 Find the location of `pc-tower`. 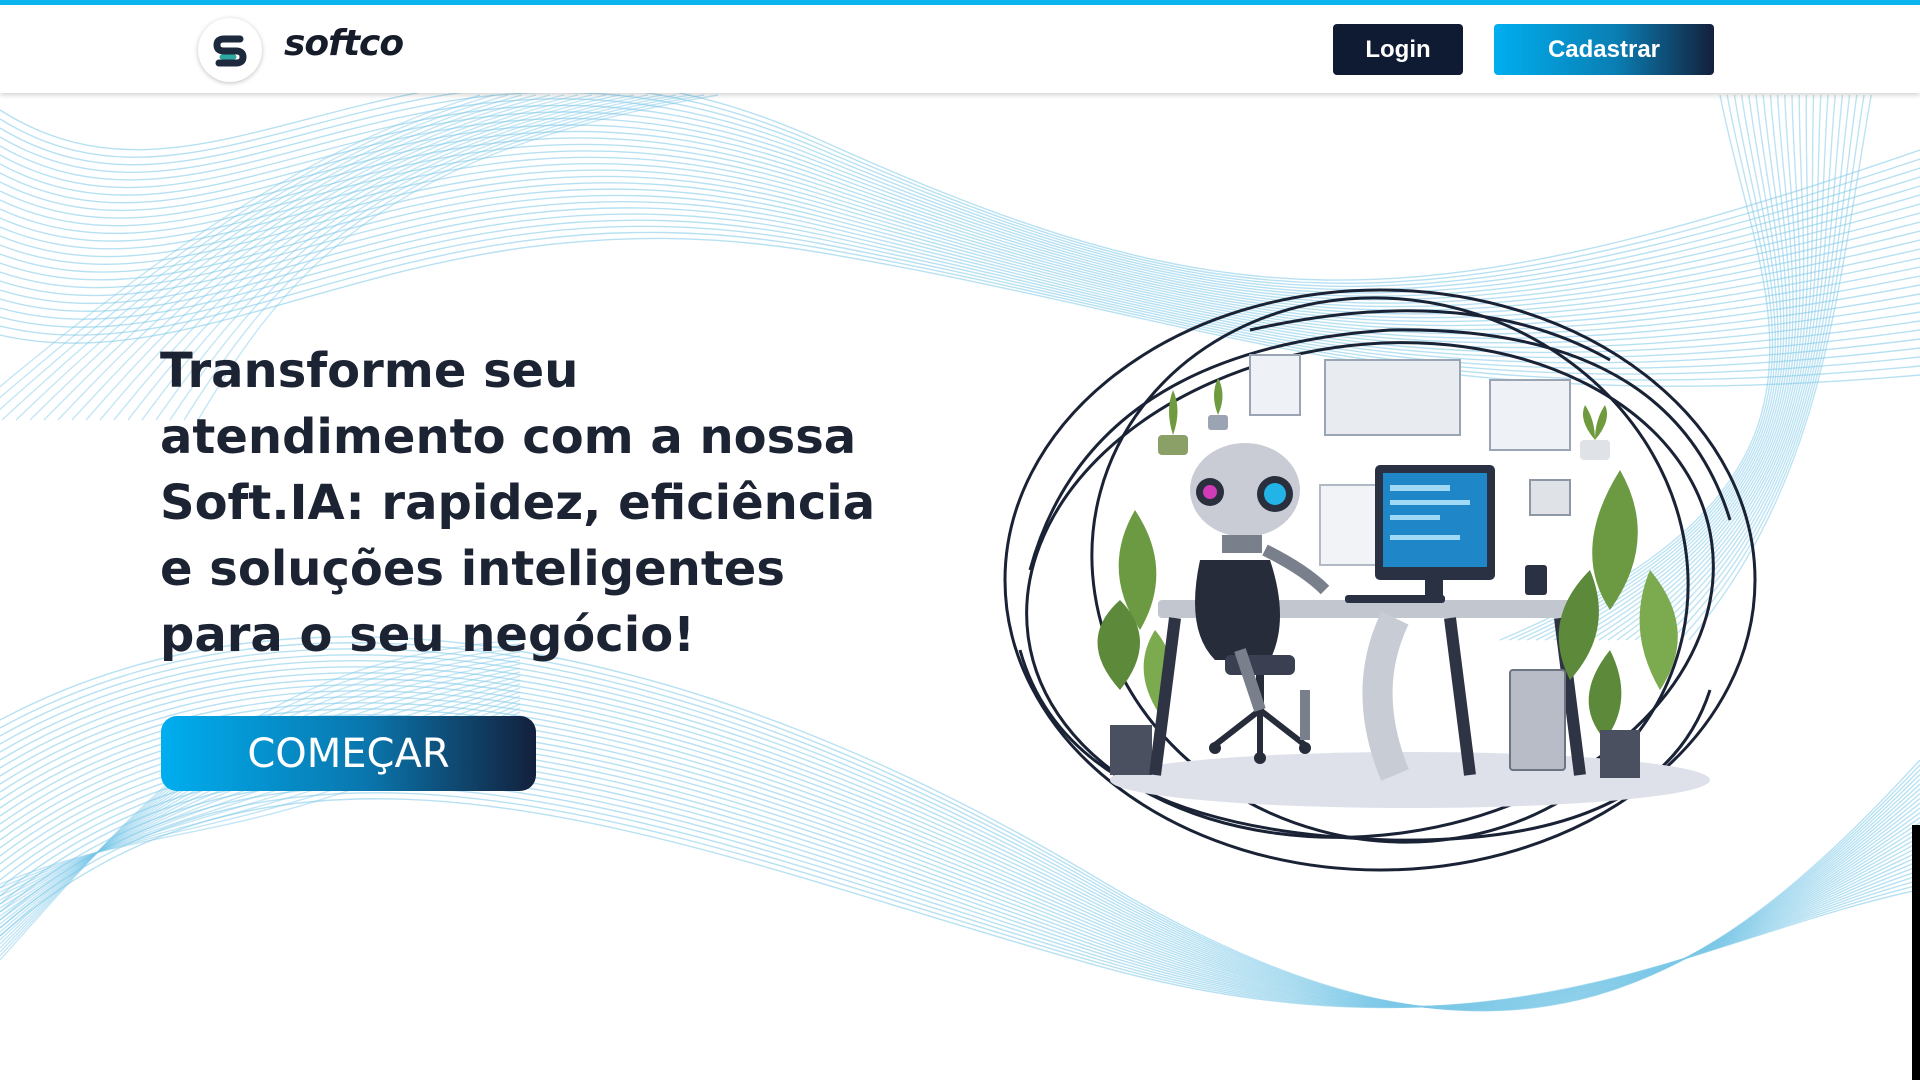

pc-tower is located at coordinates (1537, 720).